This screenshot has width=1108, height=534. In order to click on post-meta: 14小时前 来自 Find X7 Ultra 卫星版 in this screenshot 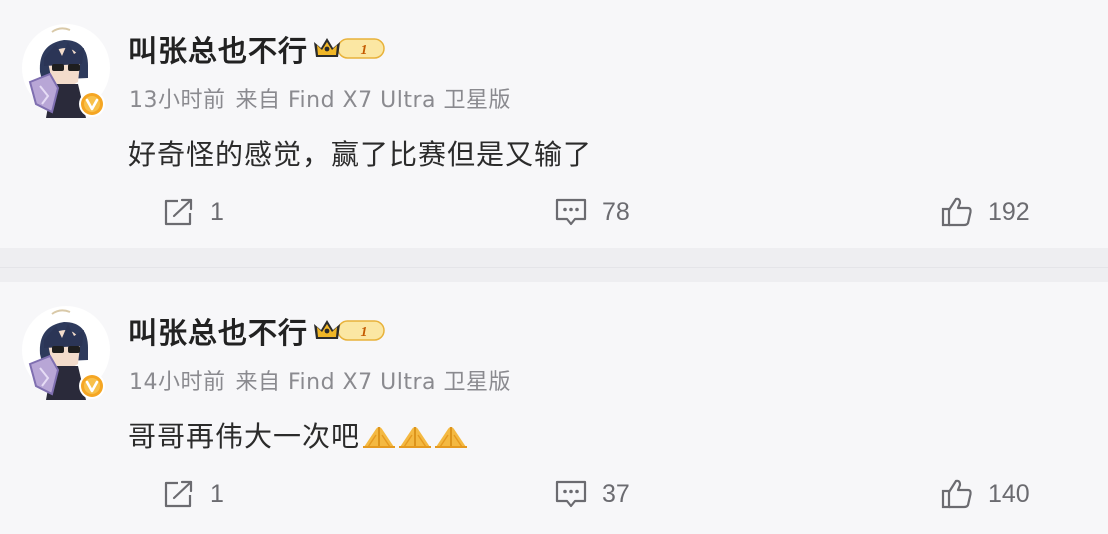, I will do `click(320, 380)`.